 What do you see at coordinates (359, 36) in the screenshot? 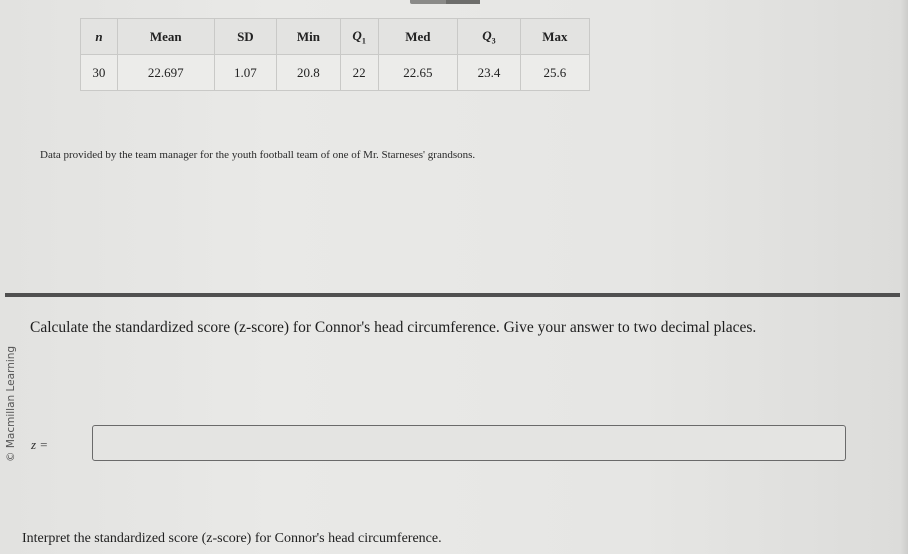
I see `header-q1: Q1` at bounding box center [359, 36].